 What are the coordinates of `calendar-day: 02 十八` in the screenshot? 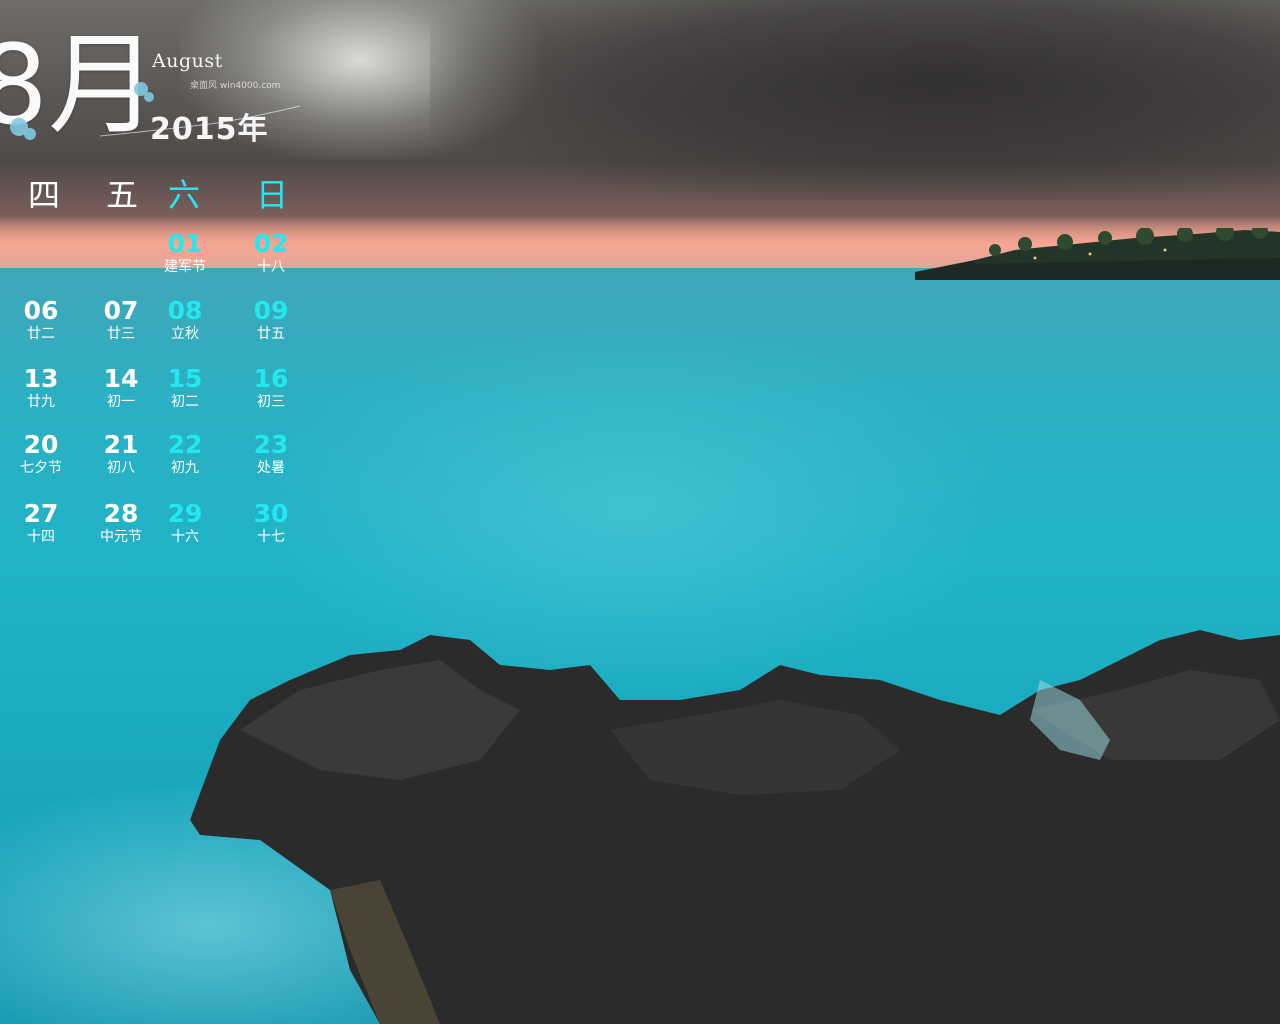 It's located at (271, 253).